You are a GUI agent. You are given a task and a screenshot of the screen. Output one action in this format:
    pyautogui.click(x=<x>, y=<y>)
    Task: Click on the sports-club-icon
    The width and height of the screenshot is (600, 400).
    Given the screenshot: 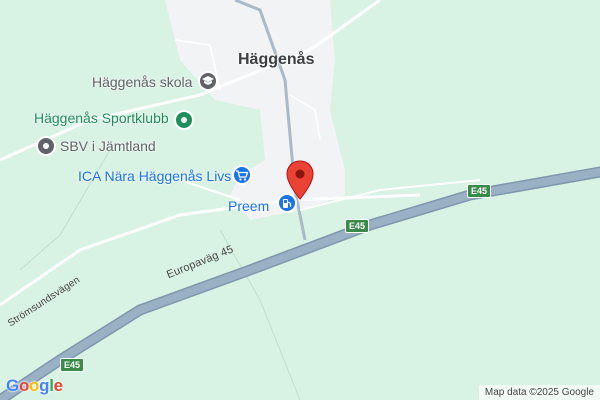 What is the action you would take?
    pyautogui.click(x=184, y=120)
    